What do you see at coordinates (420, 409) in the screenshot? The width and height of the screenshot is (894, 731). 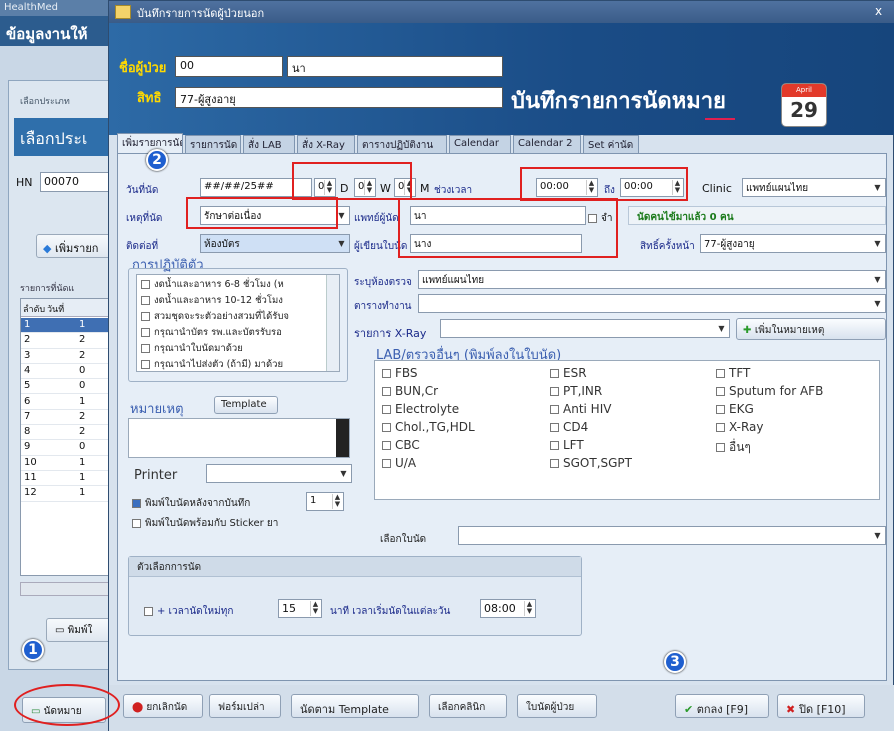 I see `lab-checkbox: Electrolyte` at bounding box center [420, 409].